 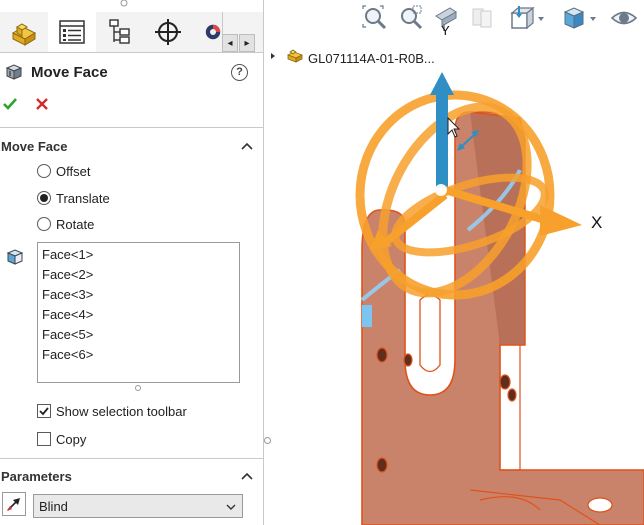 What do you see at coordinates (374, 18) in the screenshot?
I see `zoom-to-fit-icon` at bounding box center [374, 18].